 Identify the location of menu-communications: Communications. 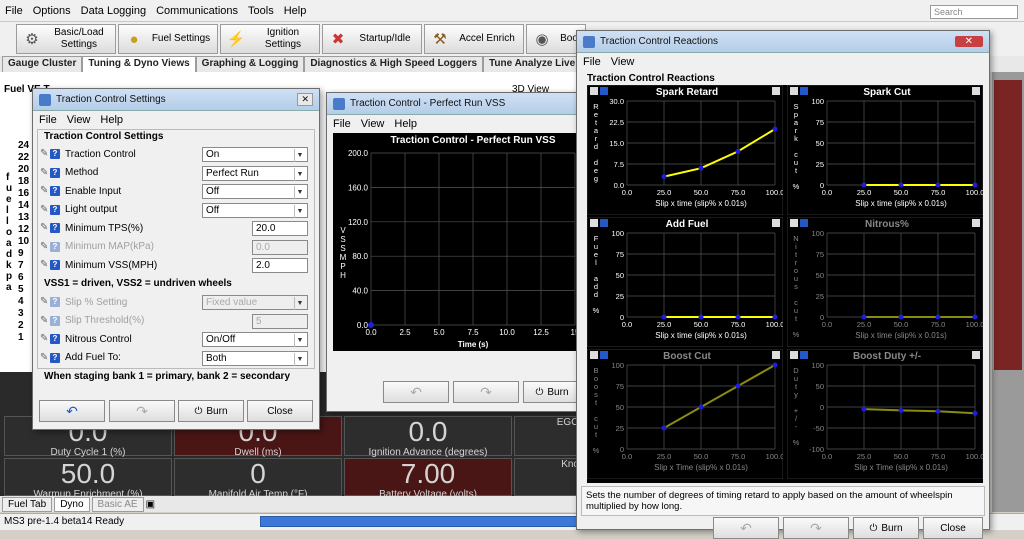
(197, 11).